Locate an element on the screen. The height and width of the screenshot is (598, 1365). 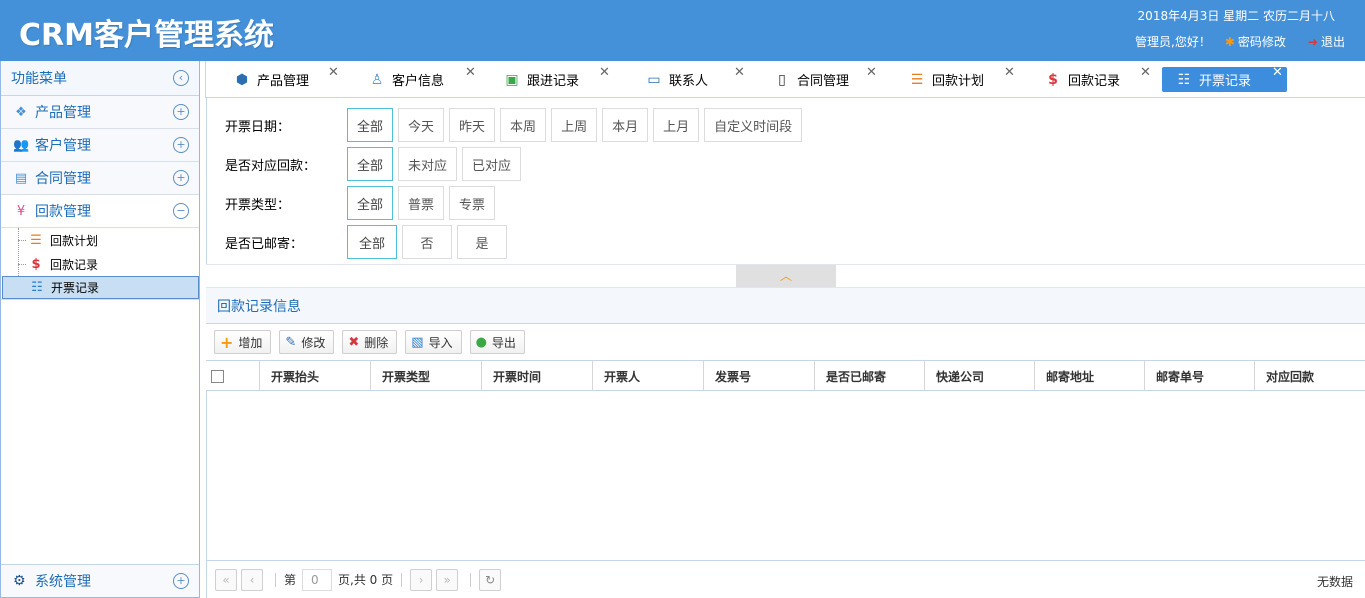
add-button: + 增加 is located at coordinates (243, 342).